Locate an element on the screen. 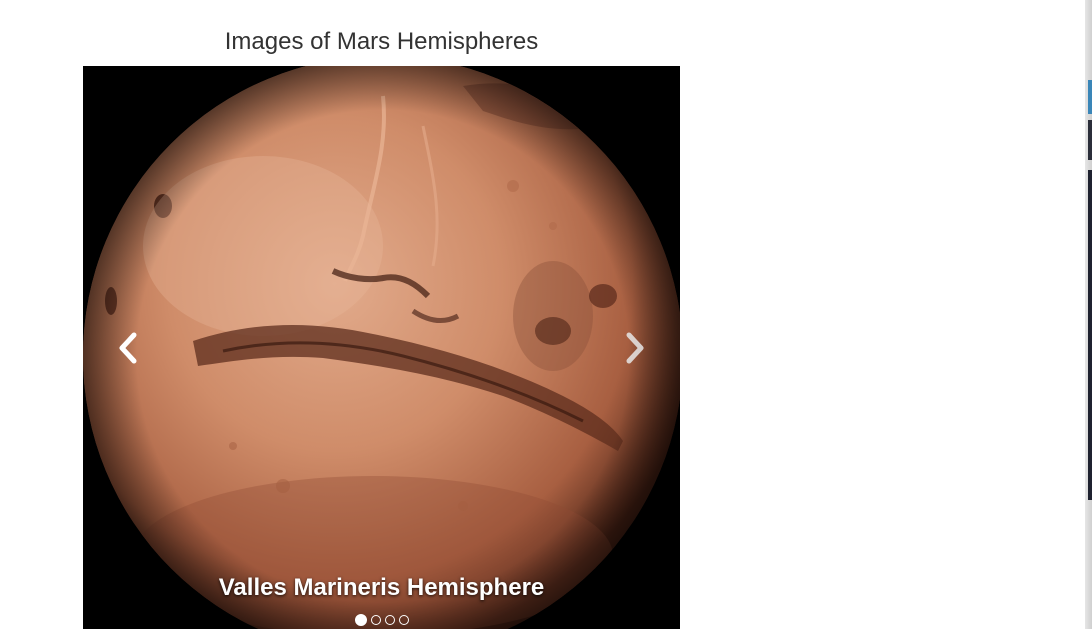 This screenshot has height=629, width=1092. carousel-next-button is located at coordinates (635, 347).